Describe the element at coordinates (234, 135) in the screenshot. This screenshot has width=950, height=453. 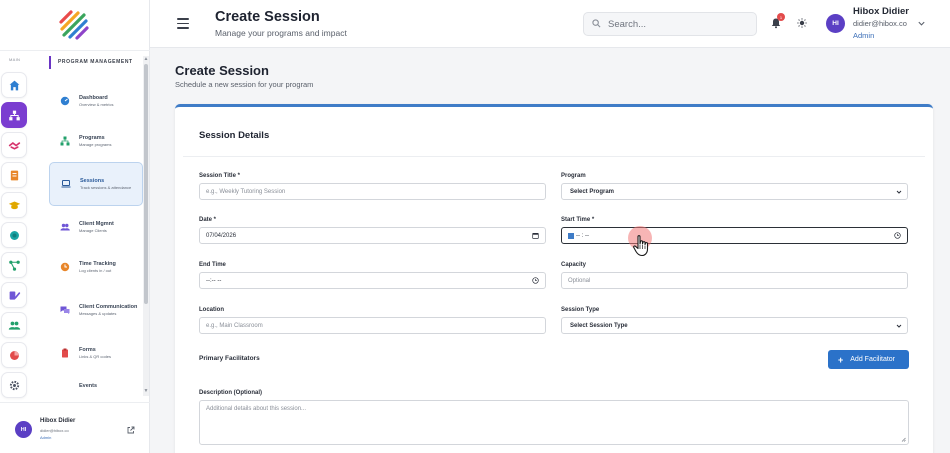
I see `section-title: Session Details` at that location.